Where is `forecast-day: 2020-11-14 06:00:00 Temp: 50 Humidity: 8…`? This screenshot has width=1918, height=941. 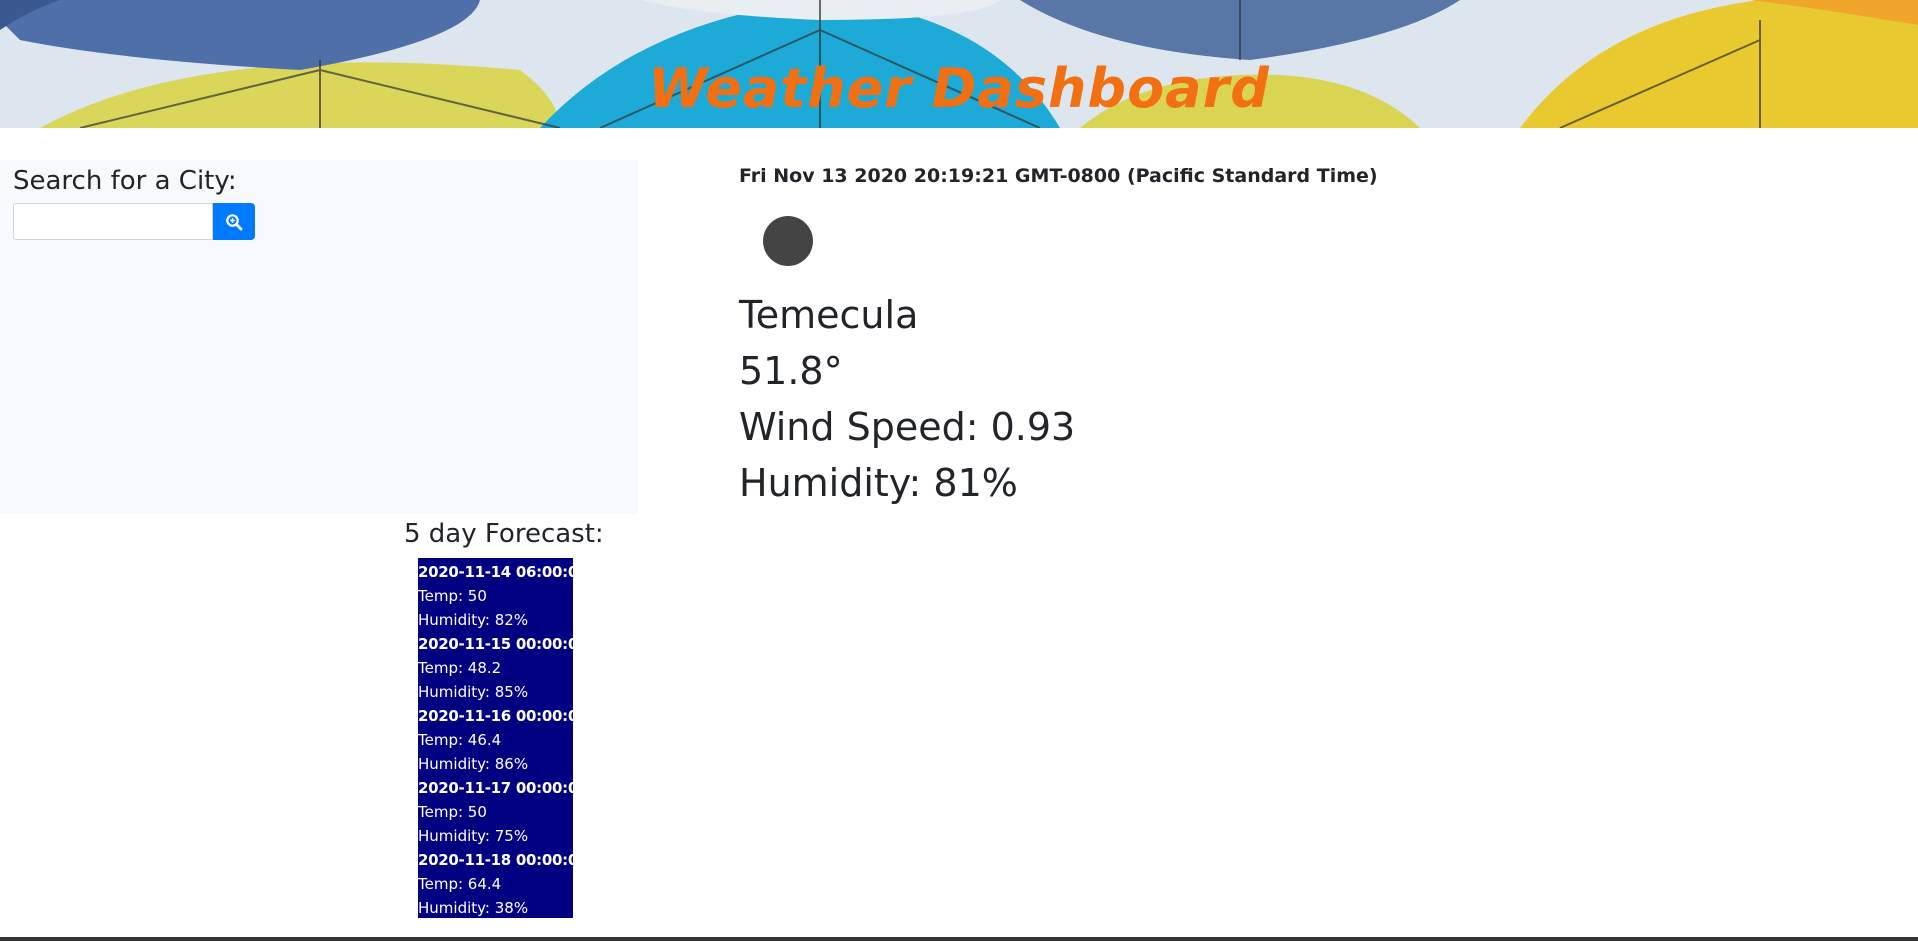
forecast-day: 2020-11-14 06:00:00 Temp: 50 Humidity: 8… is located at coordinates (495, 596).